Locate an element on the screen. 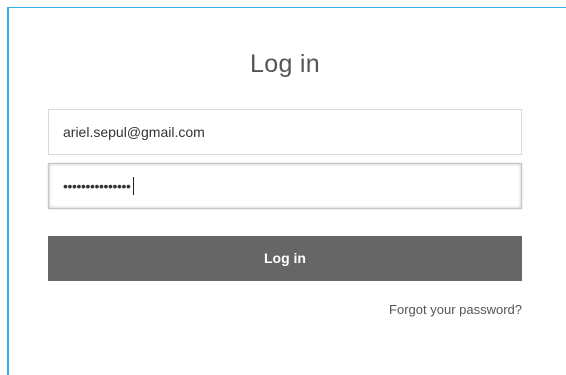 The width and height of the screenshot is (566, 375). text-cursor is located at coordinates (133, 186).